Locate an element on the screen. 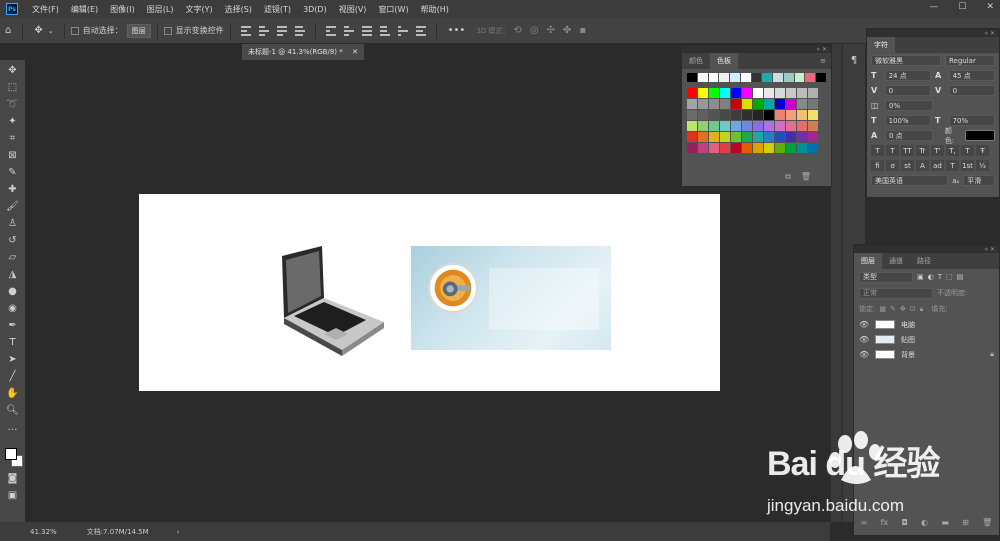  frame-tool-icon: ⊠ is located at coordinates (13, 155).